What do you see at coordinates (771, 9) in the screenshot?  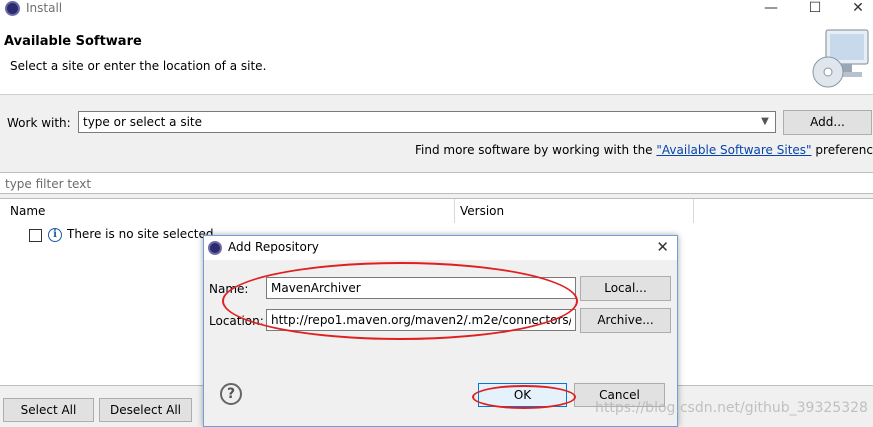 I see `minimize-button: —` at bounding box center [771, 9].